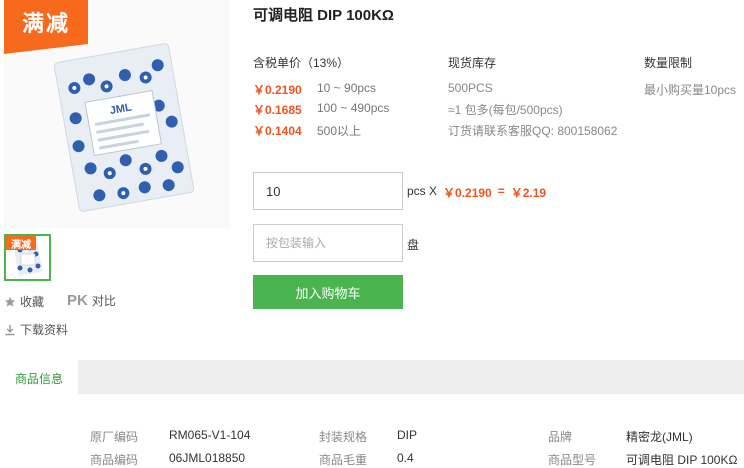 The height and width of the screenshot is (468, 744). What do you see at coordinates (10, 301) in the screenshot?
I see `star-icon` at bounding box center [10, 301].